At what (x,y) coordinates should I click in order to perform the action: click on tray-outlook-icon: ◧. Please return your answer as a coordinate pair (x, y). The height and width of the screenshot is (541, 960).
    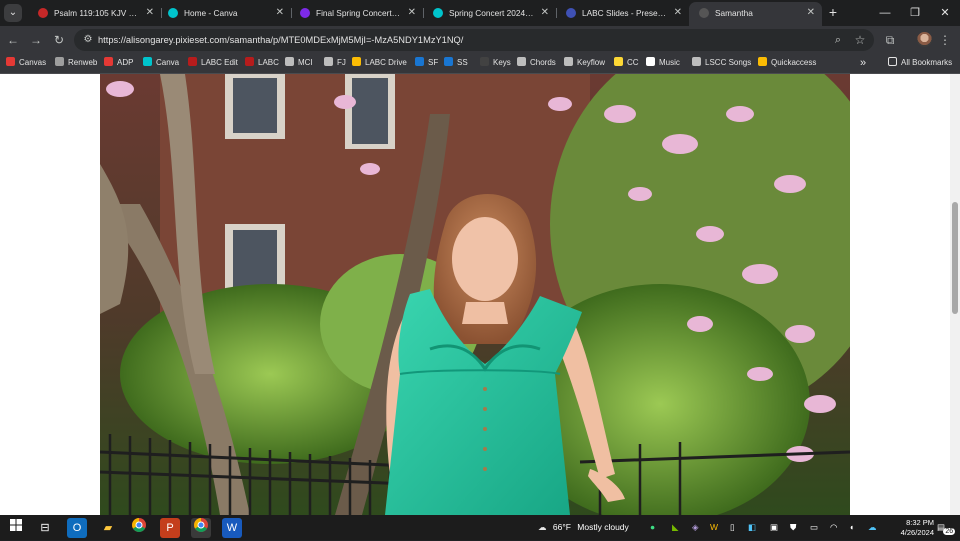
    Looking at the image, I should click on (752, 527).